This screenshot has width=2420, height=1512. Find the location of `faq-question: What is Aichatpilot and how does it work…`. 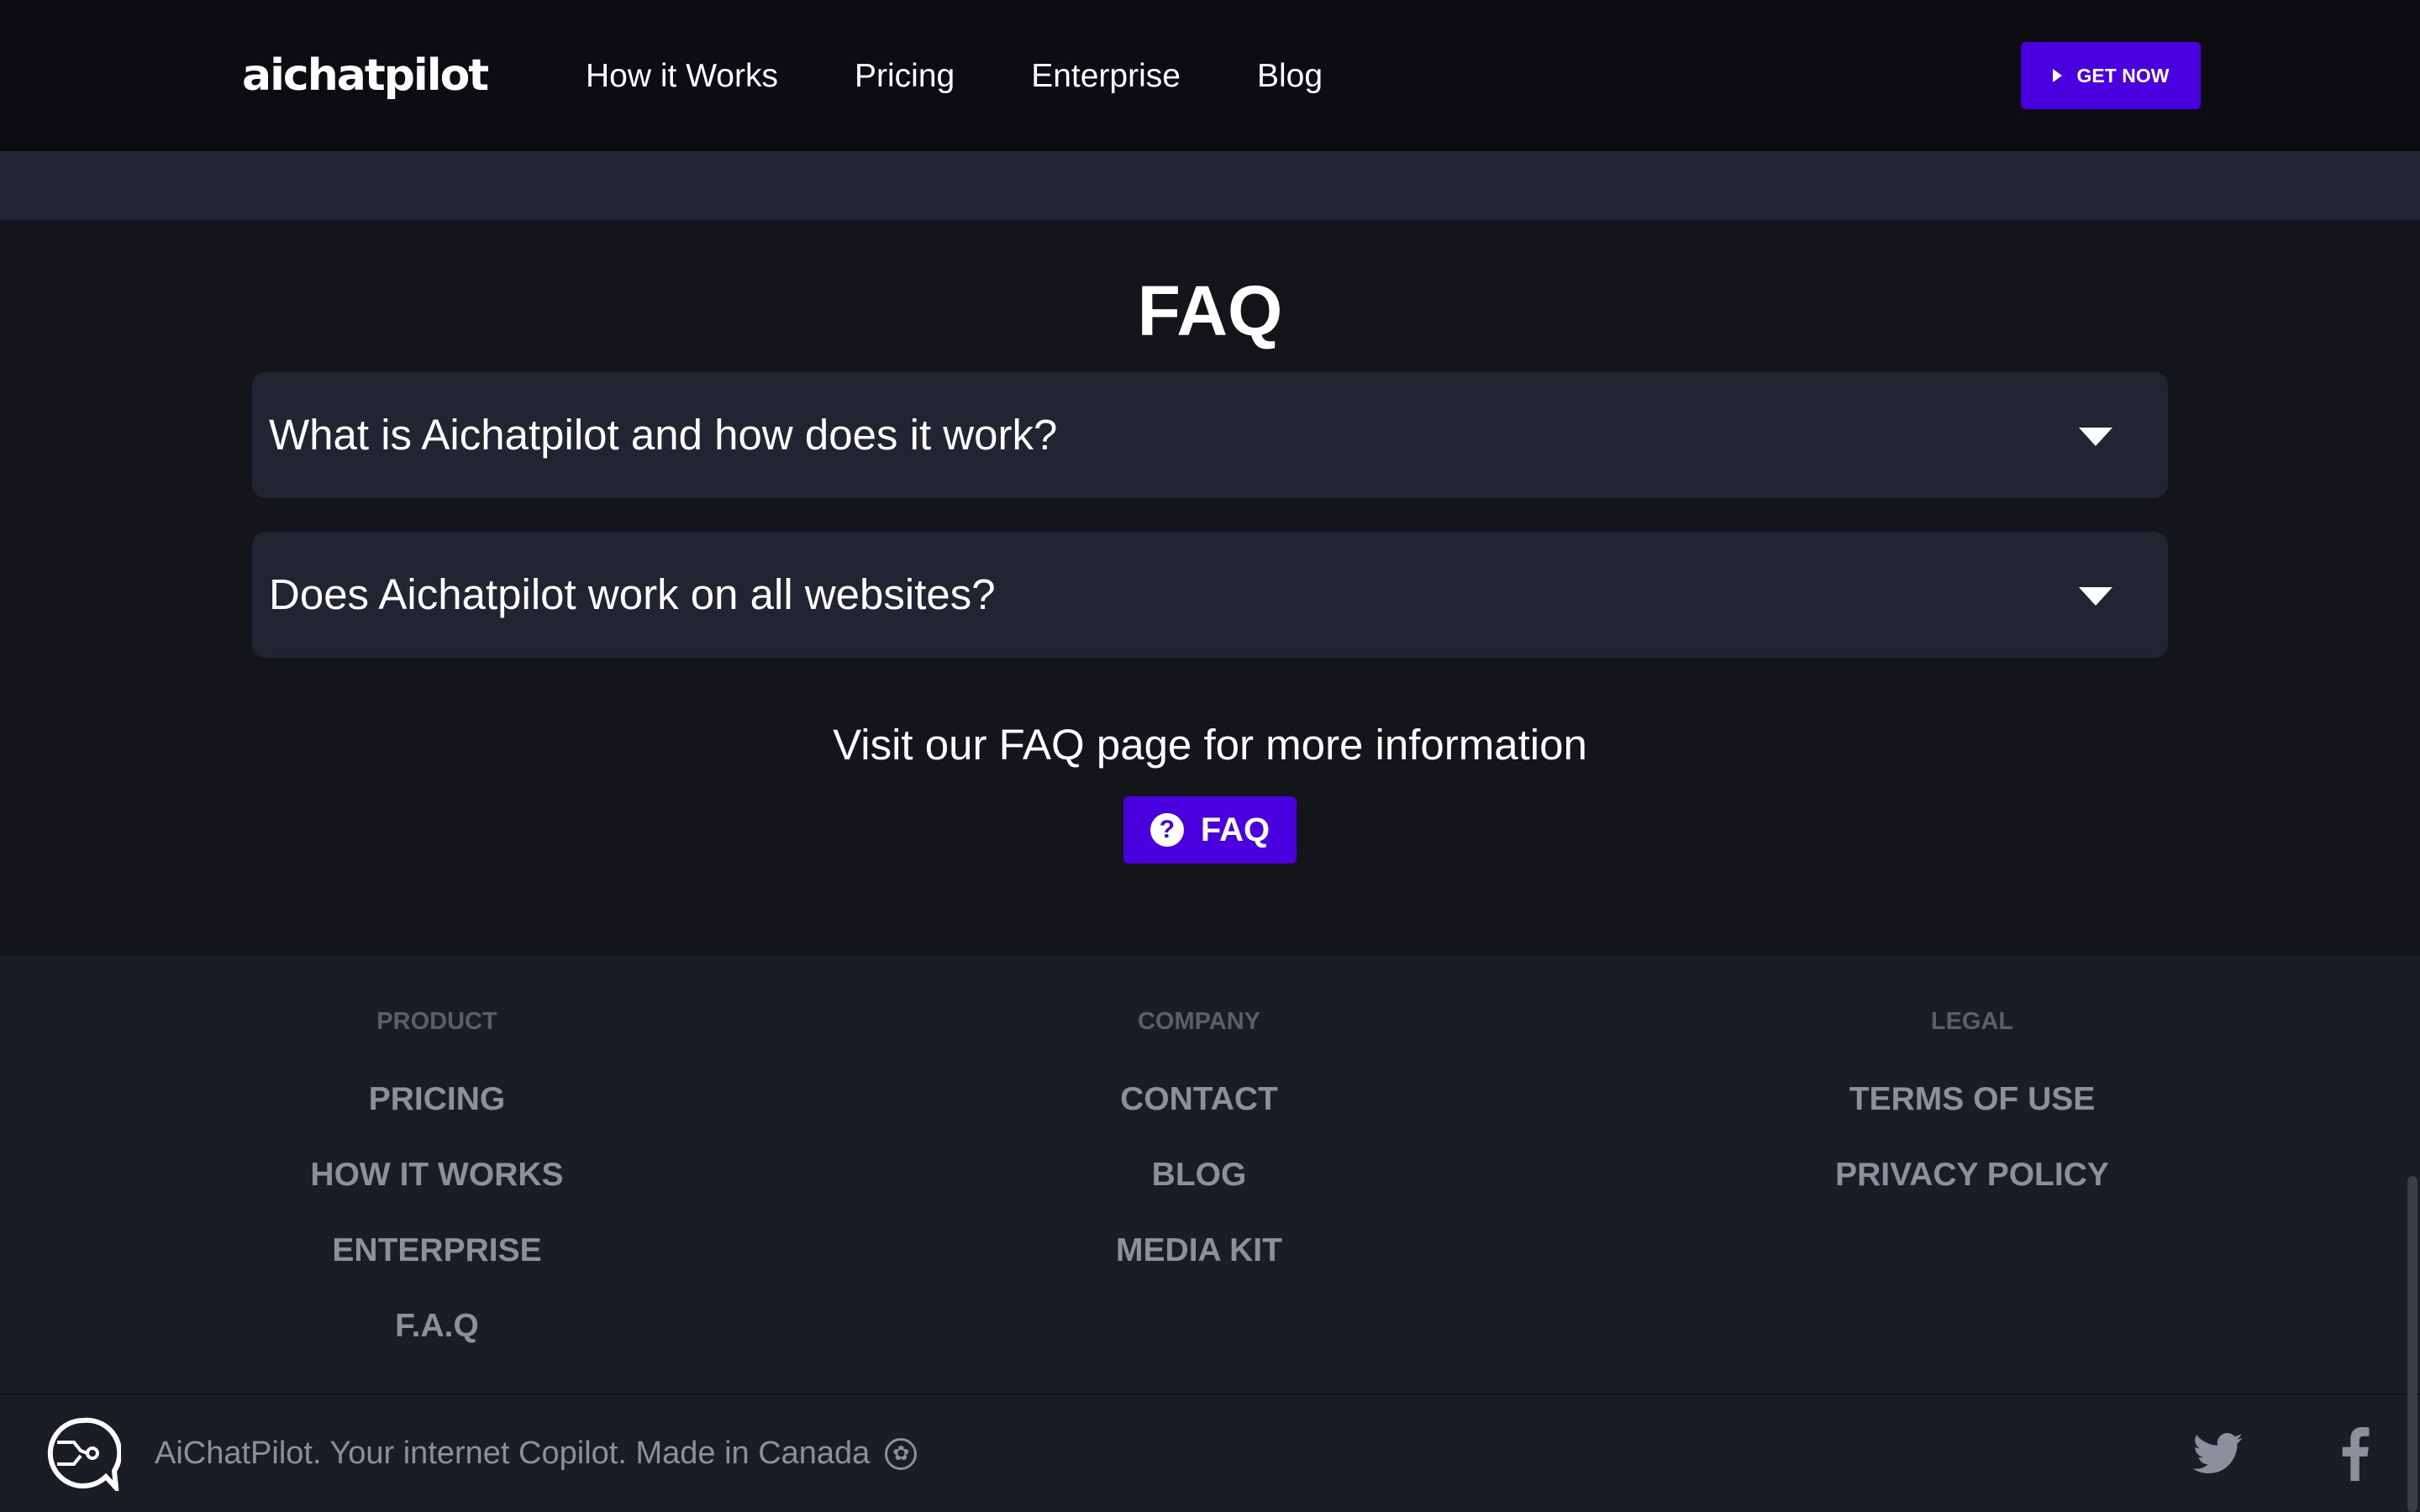

faq-question: What is Aichatpilot and how does it work… is located at coordinates (663, 435).